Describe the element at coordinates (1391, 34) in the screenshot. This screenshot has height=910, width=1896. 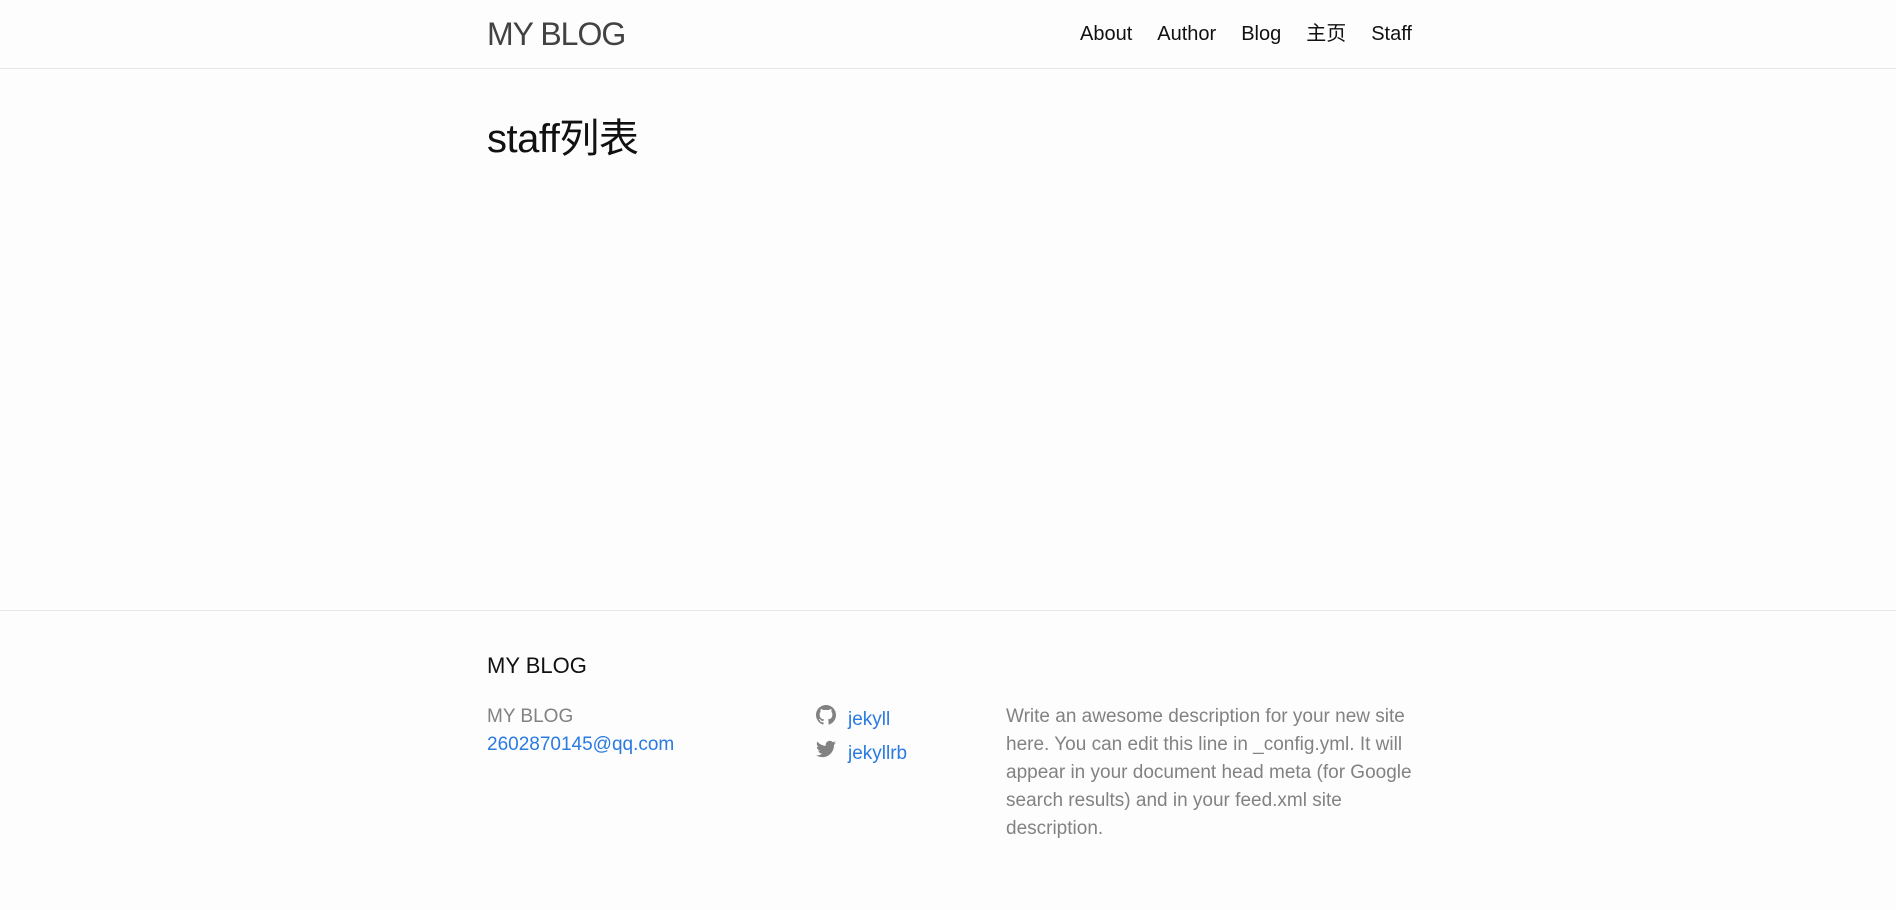
I see `nav-link-staff: Staff` at that location.